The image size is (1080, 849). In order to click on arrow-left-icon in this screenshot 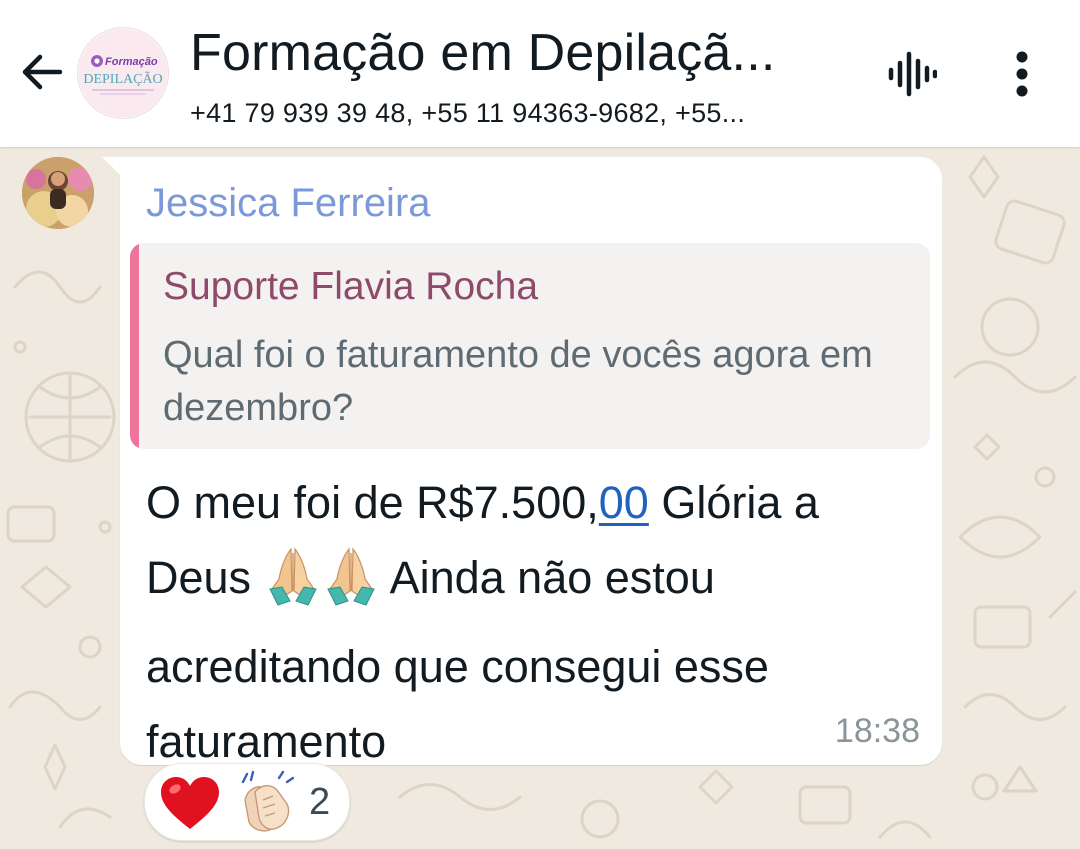, I will do `click(42, 72)`.